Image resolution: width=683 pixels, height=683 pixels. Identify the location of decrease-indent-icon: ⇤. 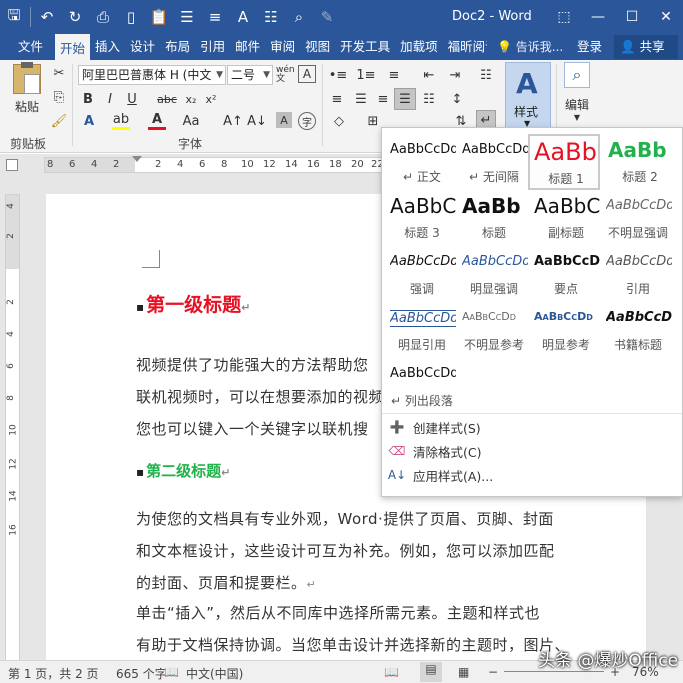
(429, 75).